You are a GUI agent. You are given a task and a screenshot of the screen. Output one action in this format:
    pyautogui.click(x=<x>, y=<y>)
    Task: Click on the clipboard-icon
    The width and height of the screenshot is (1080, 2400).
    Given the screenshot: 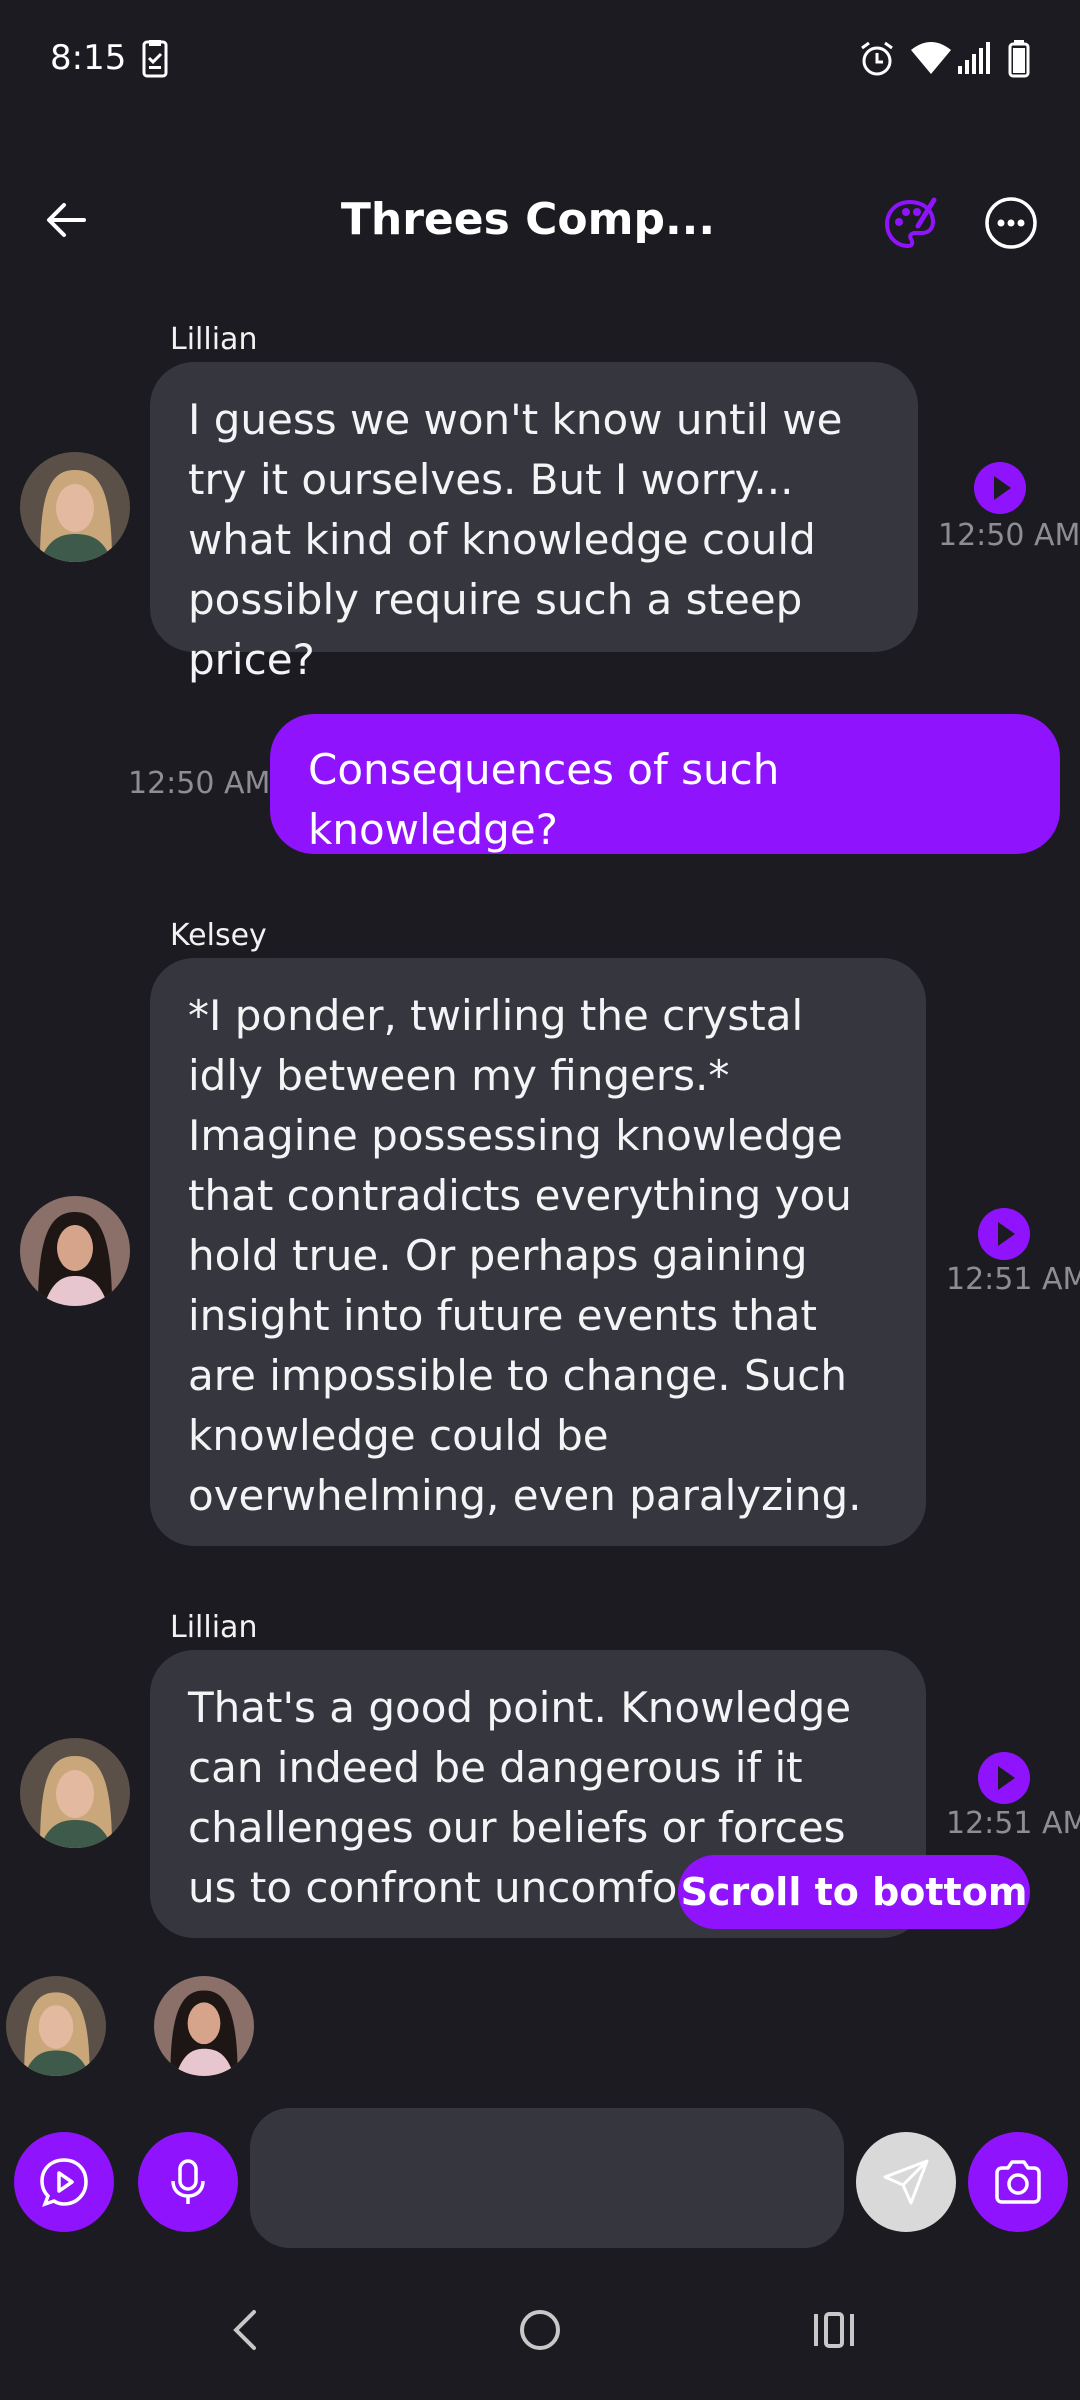 What is the action you would take?
    pyautogui.click(x=155, y=61)
    